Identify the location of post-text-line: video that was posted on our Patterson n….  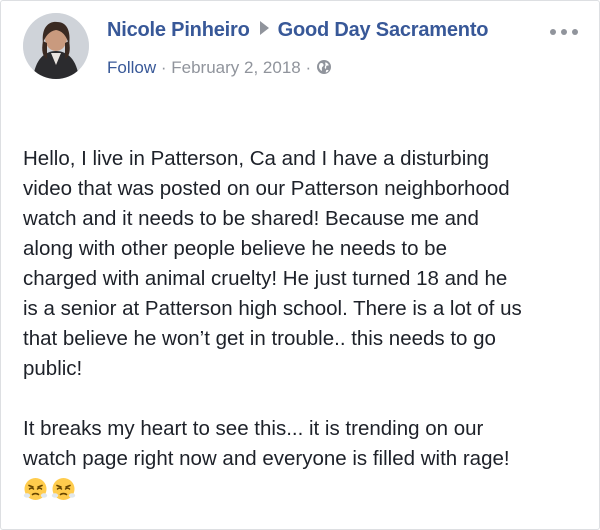
(266, 188).